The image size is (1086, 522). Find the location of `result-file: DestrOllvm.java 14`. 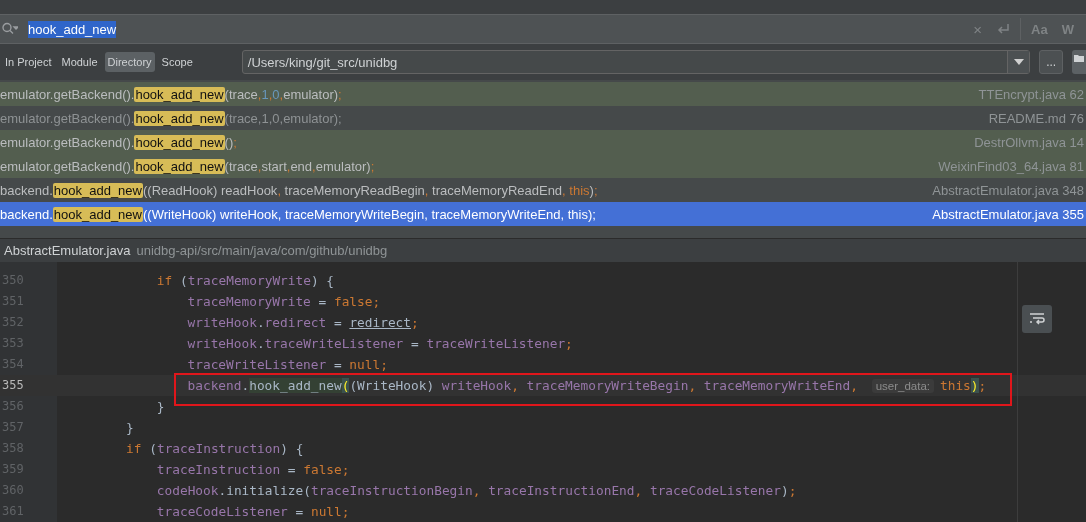

result-file: DestrOllvm.java 14 is located at coordinates (1029, 142).